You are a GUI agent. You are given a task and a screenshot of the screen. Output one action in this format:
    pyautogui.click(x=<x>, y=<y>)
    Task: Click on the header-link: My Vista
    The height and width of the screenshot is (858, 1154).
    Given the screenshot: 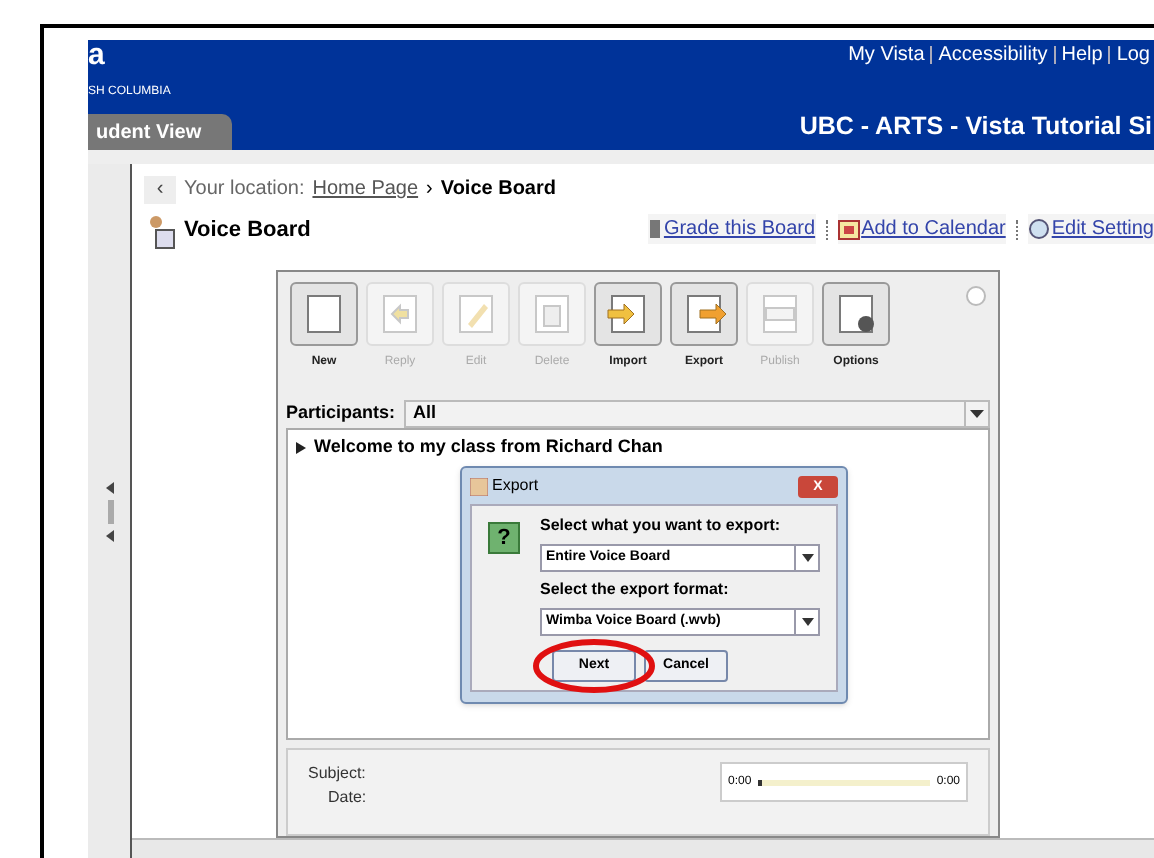 What is the action you would take?
    pyautogui.click(x=886, y=55)
    